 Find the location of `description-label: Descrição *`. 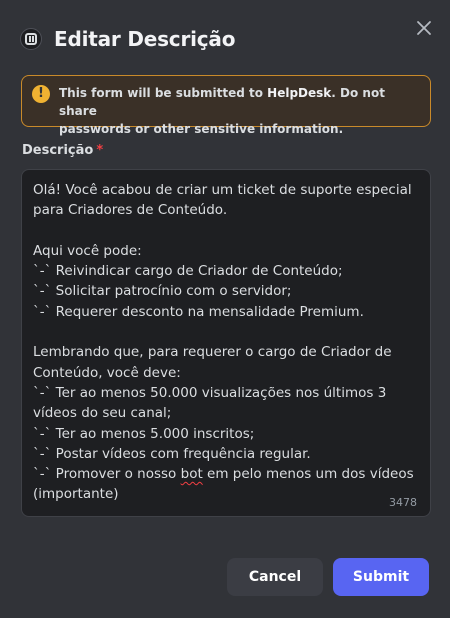

description-label: Descrição * is located at coordinates (62, 150).